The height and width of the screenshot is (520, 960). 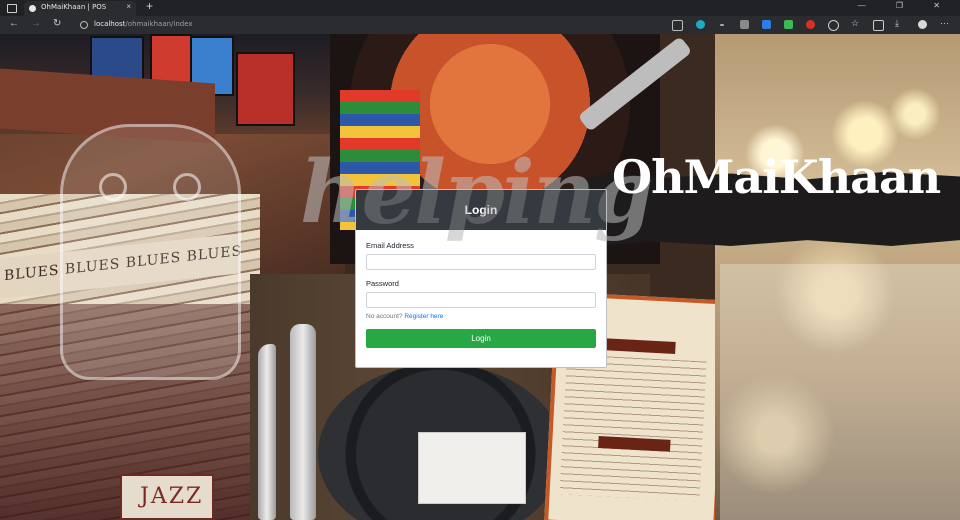 I want to click on browser-tab: OhMaiKhaan | POS ×, so click(x=80, y=8).